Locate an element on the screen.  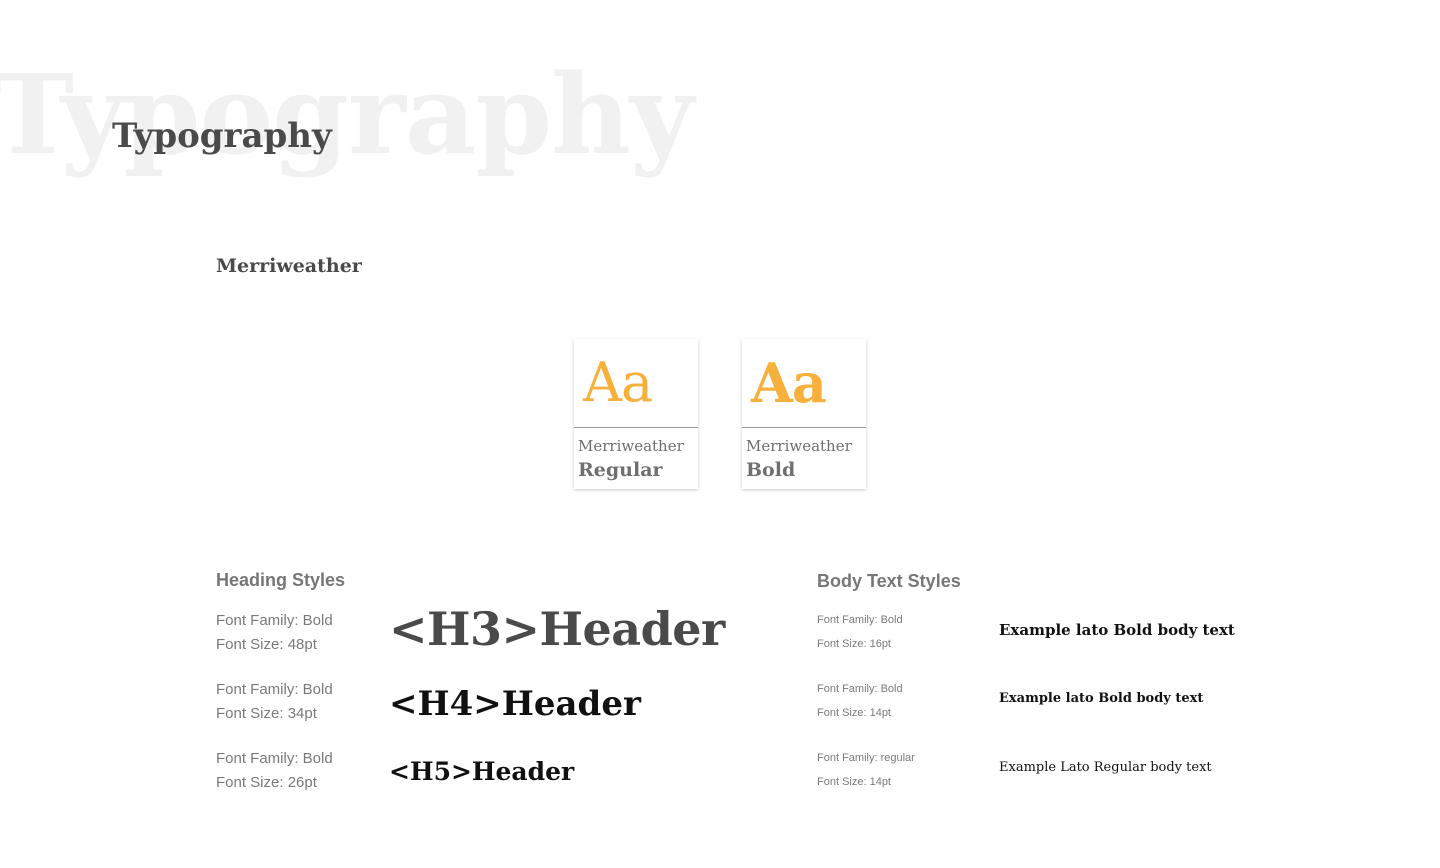
h3-example: <H3>Header is located at coordinates (557, 629).